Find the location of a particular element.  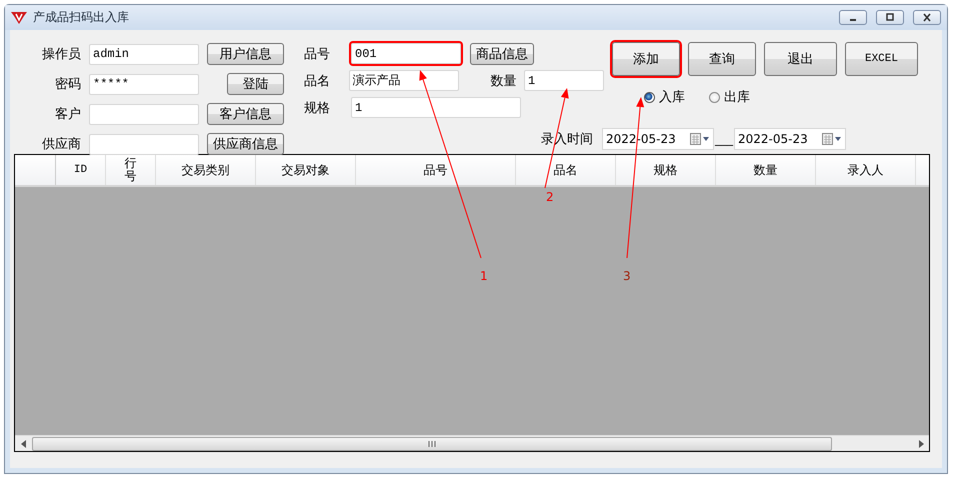

field-label: 供应商 is located at coordinates (61, 144).